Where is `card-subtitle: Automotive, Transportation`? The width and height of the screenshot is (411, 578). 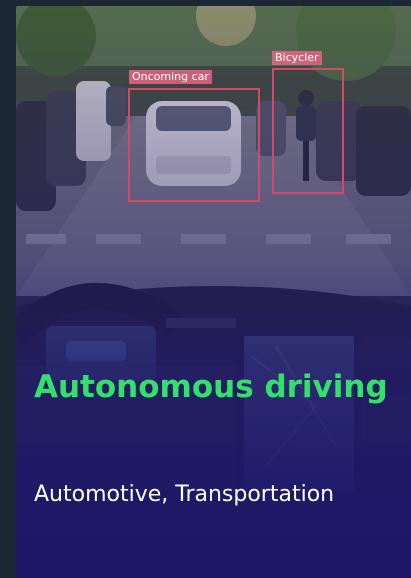 card-subtitle: Automotive, Transportation is located at coordinates (184, 494).